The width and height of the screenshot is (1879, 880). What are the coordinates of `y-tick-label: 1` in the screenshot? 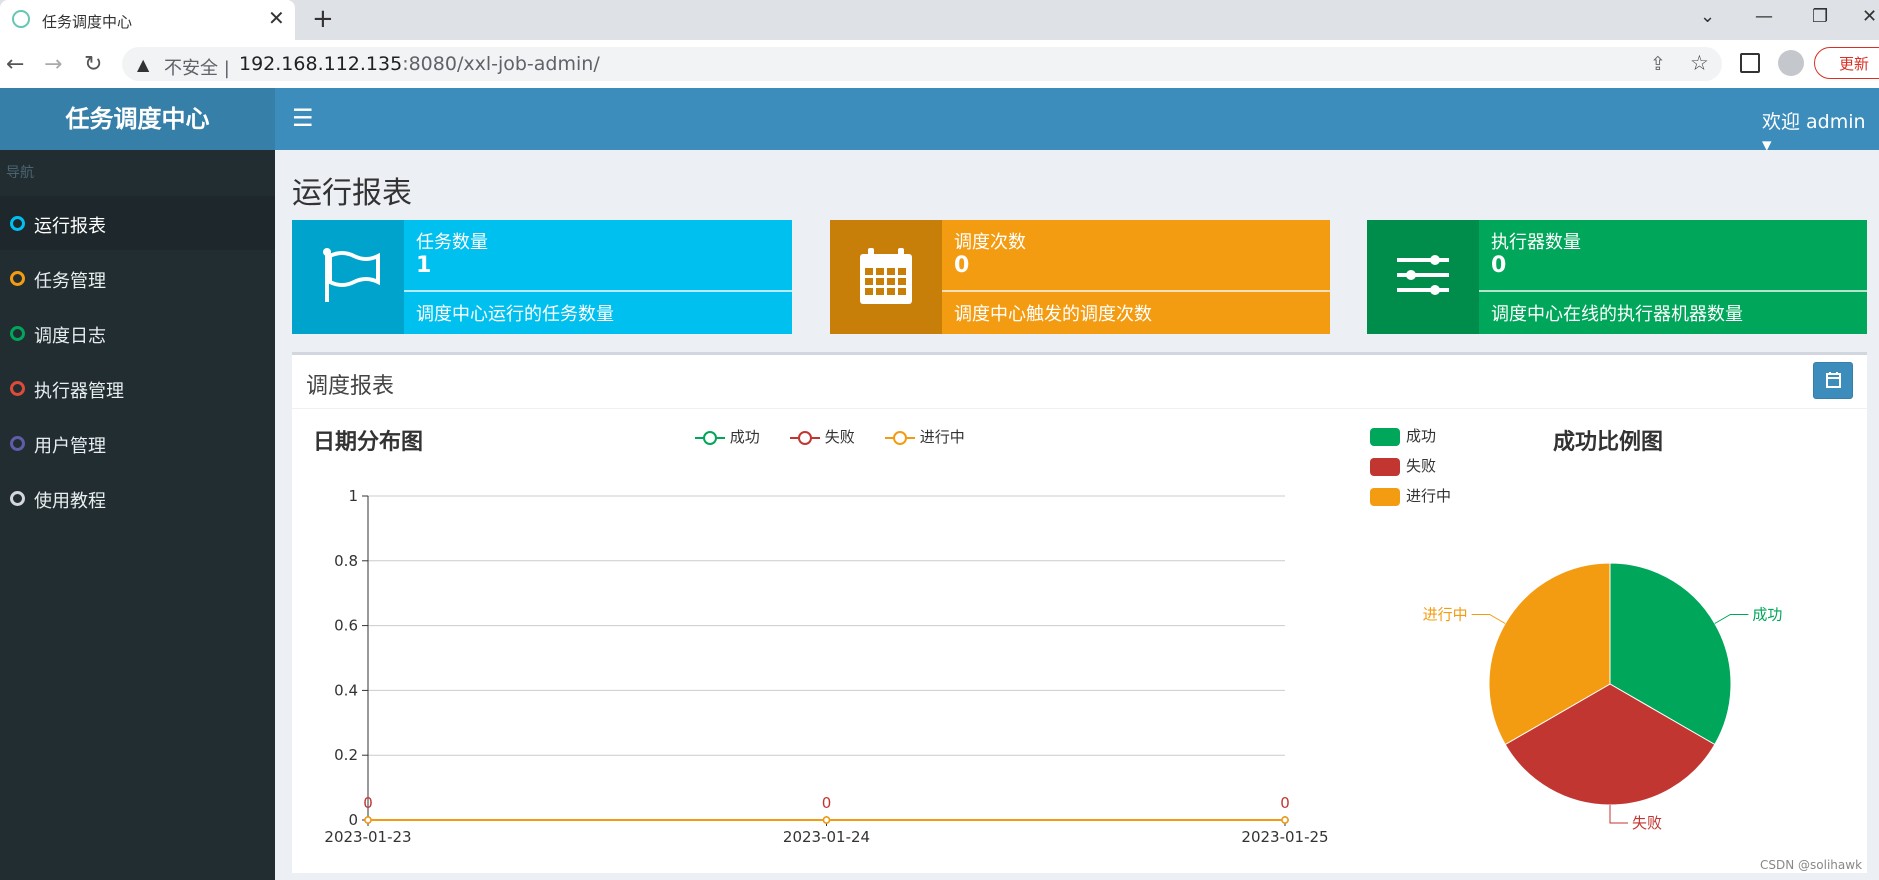 It's located at (353, 496).